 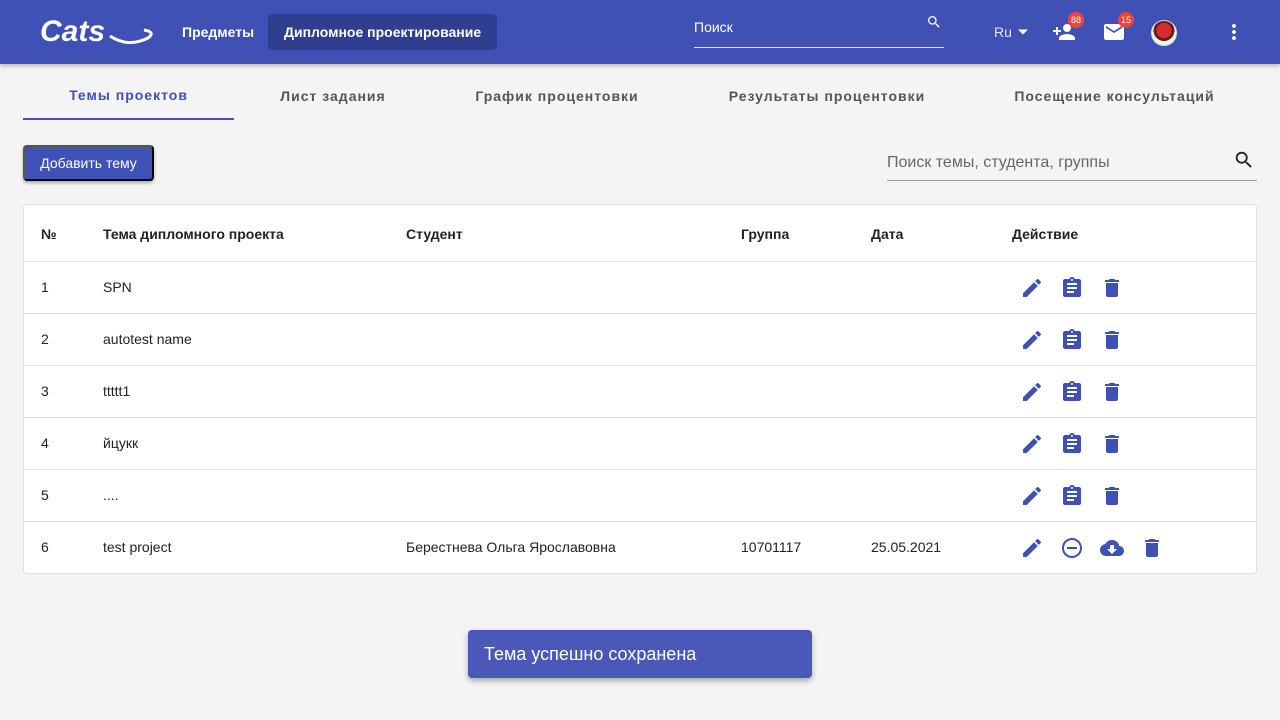 I want to click on cats-logo: Cats, so click(x=97, y=31).